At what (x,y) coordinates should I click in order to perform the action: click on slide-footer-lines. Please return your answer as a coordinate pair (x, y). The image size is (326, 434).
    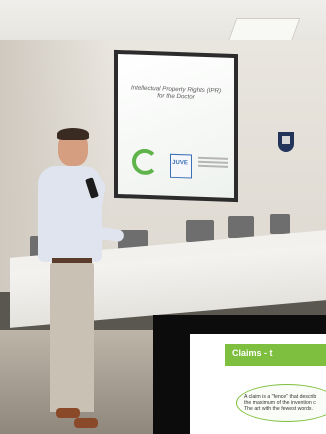
    Looking at the image, I should click on (213, 162).